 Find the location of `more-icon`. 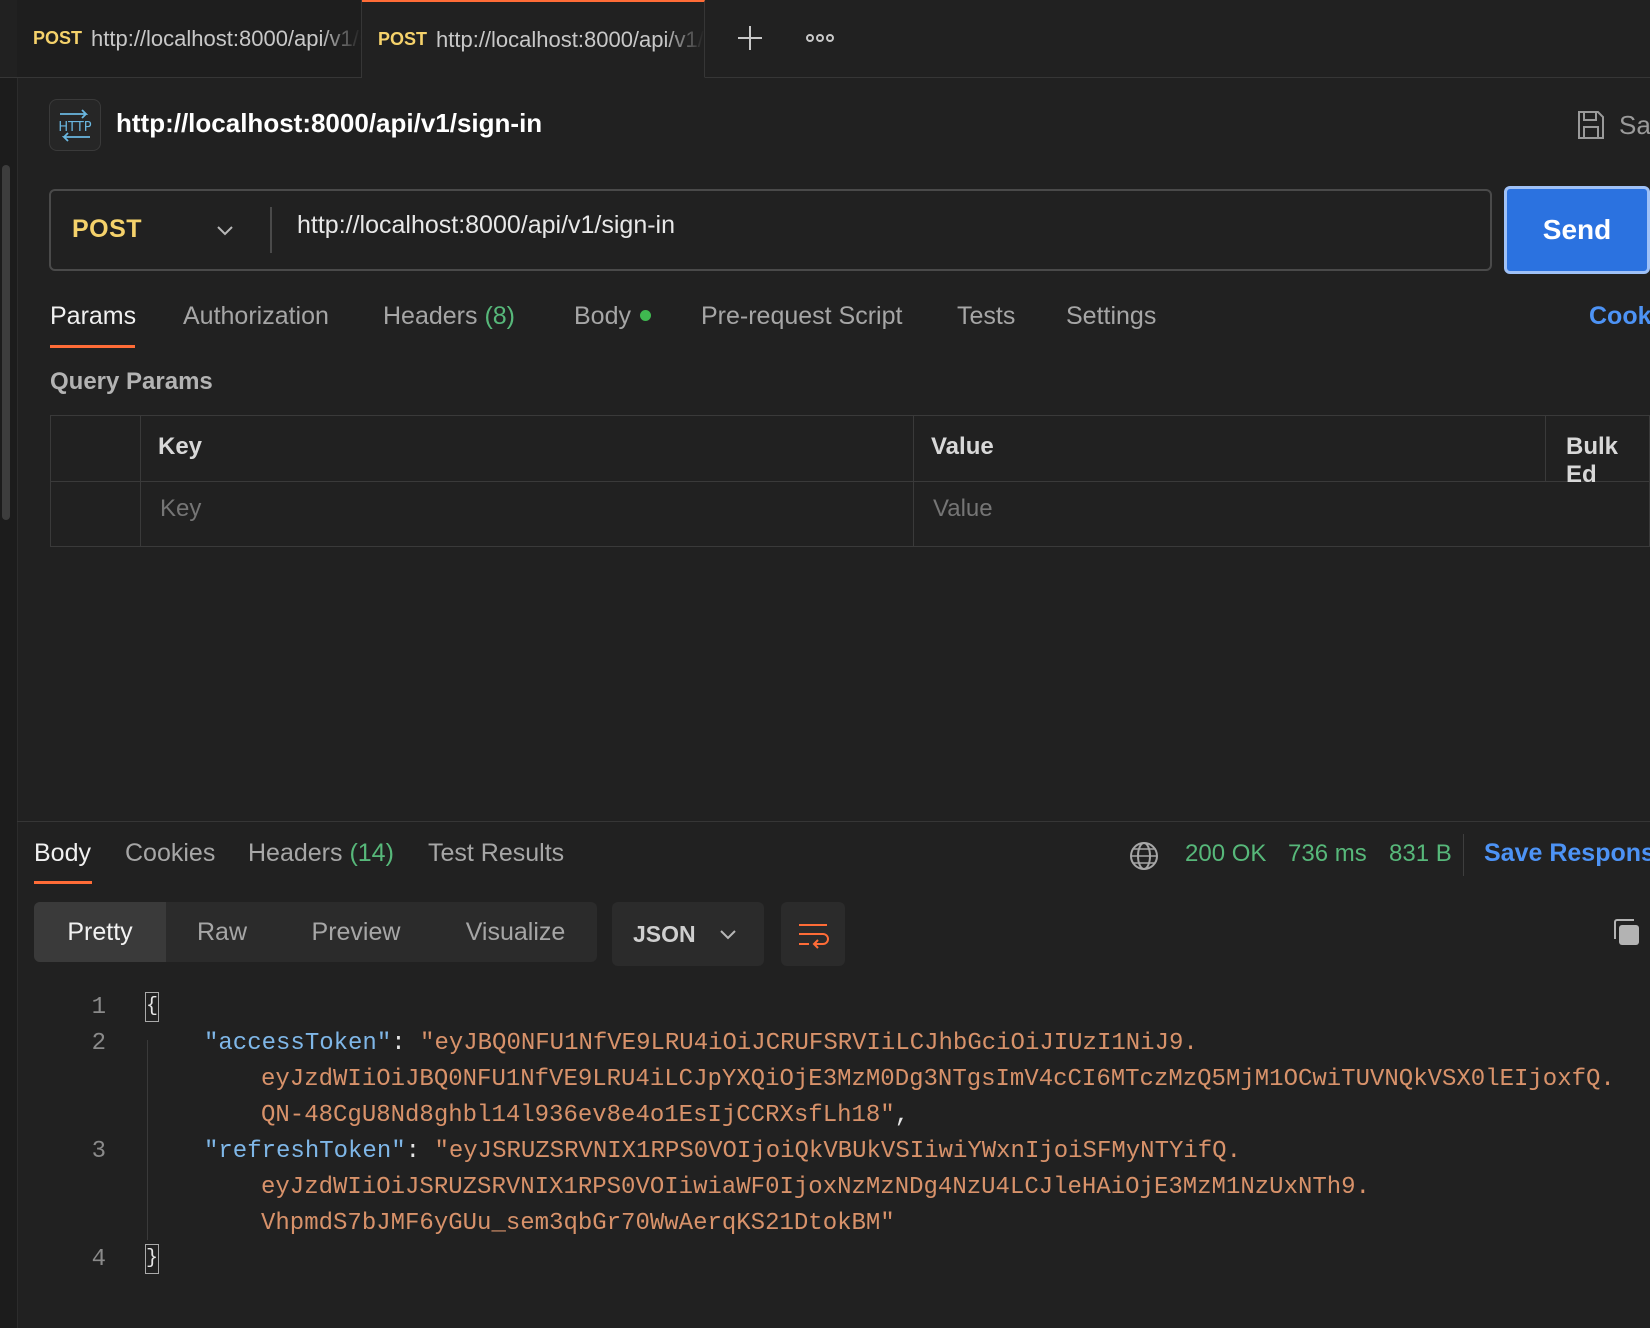

more-icon is located at coordinates (820, 38).